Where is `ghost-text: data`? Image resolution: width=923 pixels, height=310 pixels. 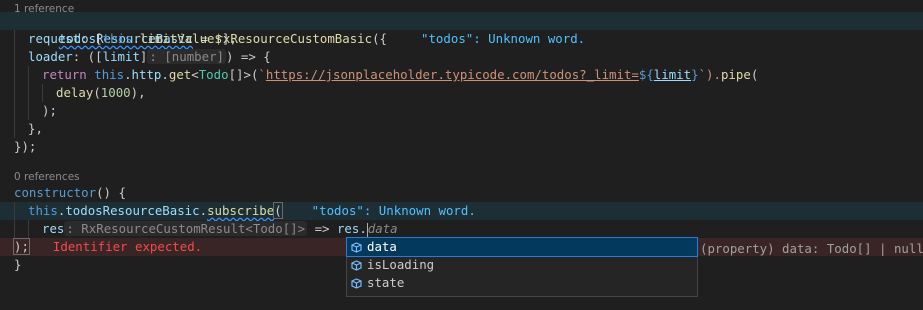 ghost-text: data is located at coordinates (382, 228).